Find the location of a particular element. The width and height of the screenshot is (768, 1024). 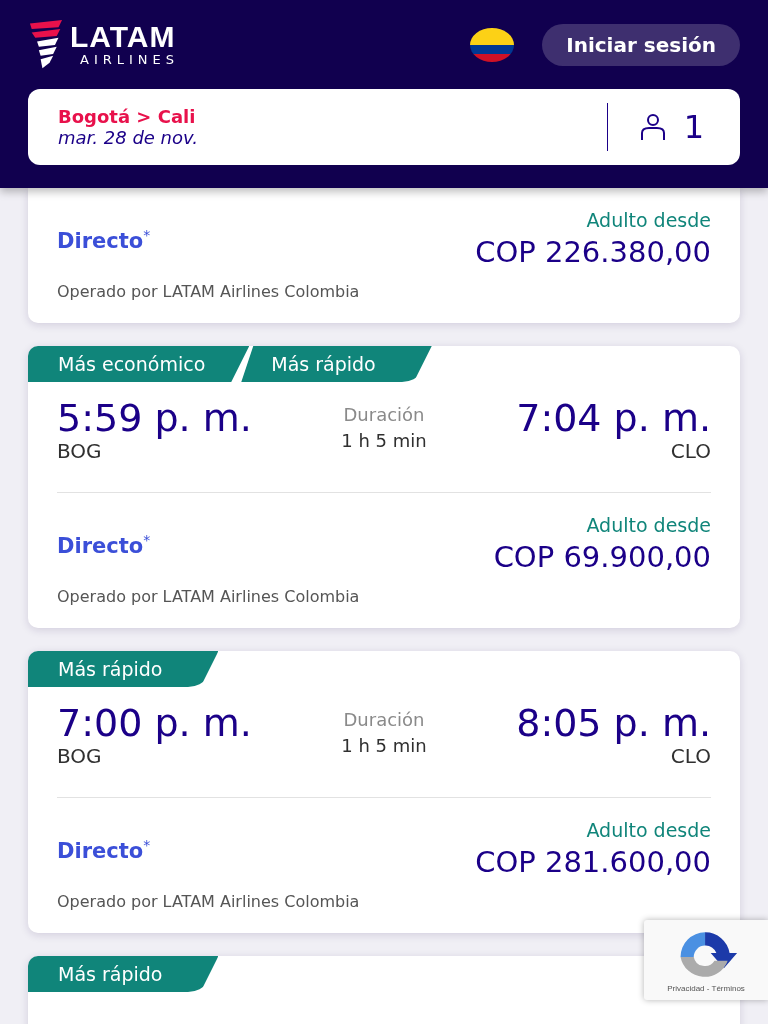

logo-icon is located at coordinates (46, 44).